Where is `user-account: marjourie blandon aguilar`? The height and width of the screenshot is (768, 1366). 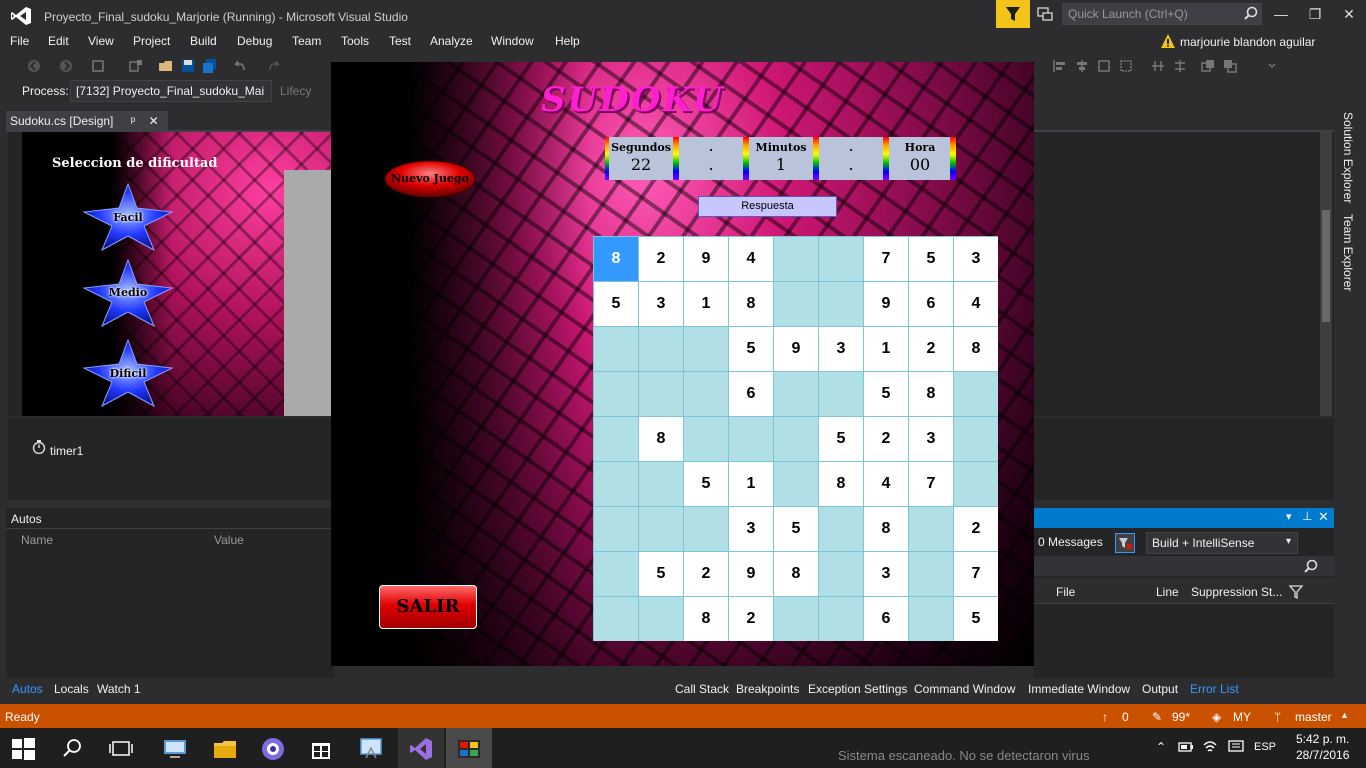
user-account: marjourie blandon aguilar is located at coordinates (1247, 42).